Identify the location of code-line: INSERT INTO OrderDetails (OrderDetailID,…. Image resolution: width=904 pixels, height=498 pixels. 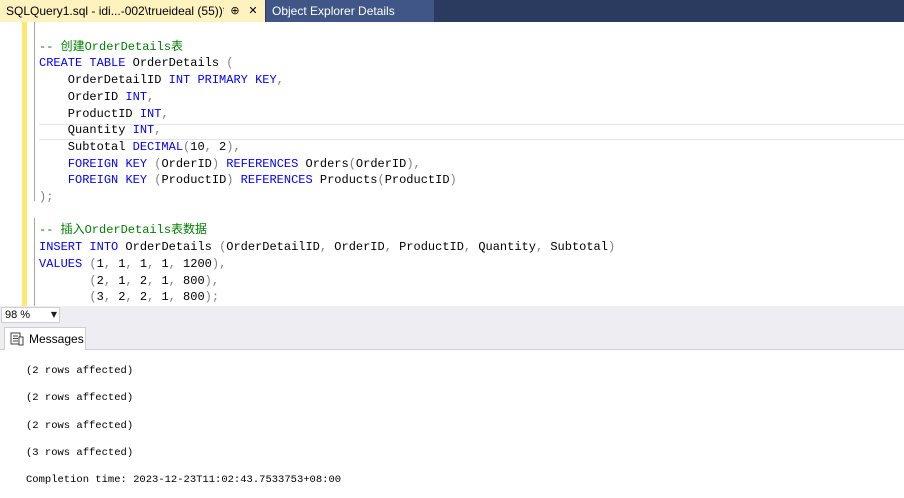
(327, 247).